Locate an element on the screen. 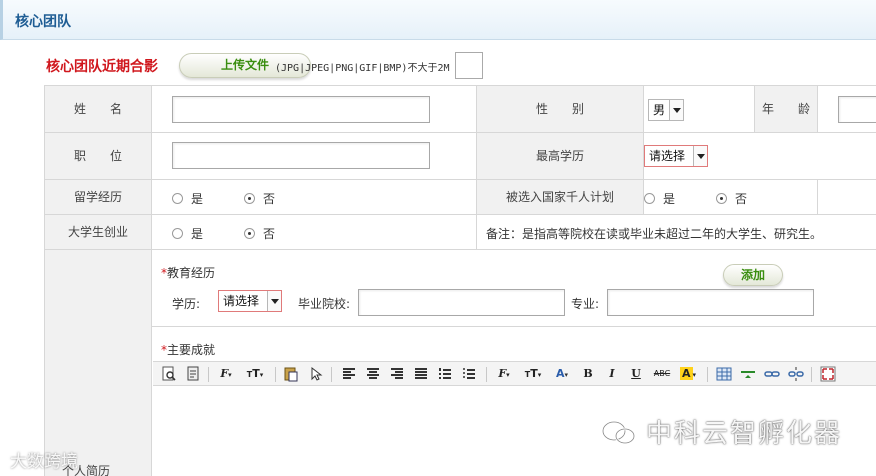  template-icon is located at coordinates (193, 374).